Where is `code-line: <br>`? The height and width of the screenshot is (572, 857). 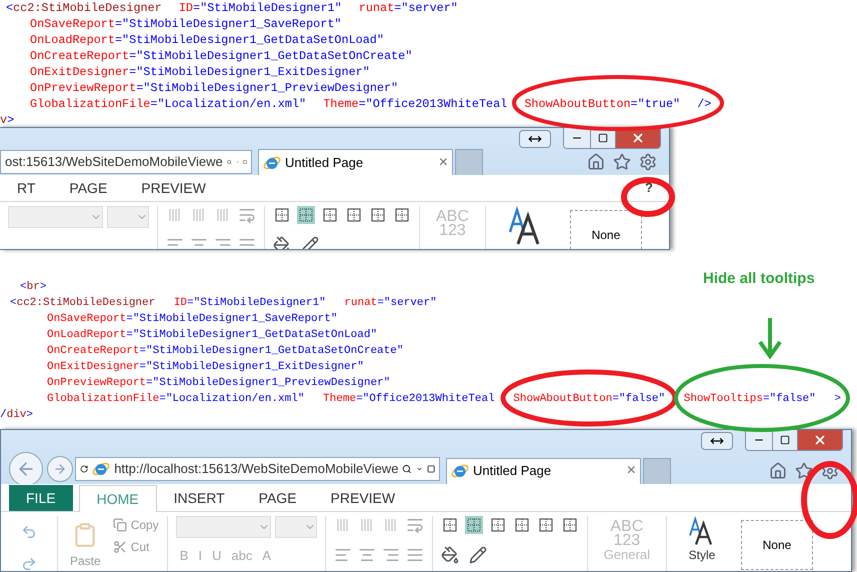 code-line: <br> is located at coordinates (32, 287).